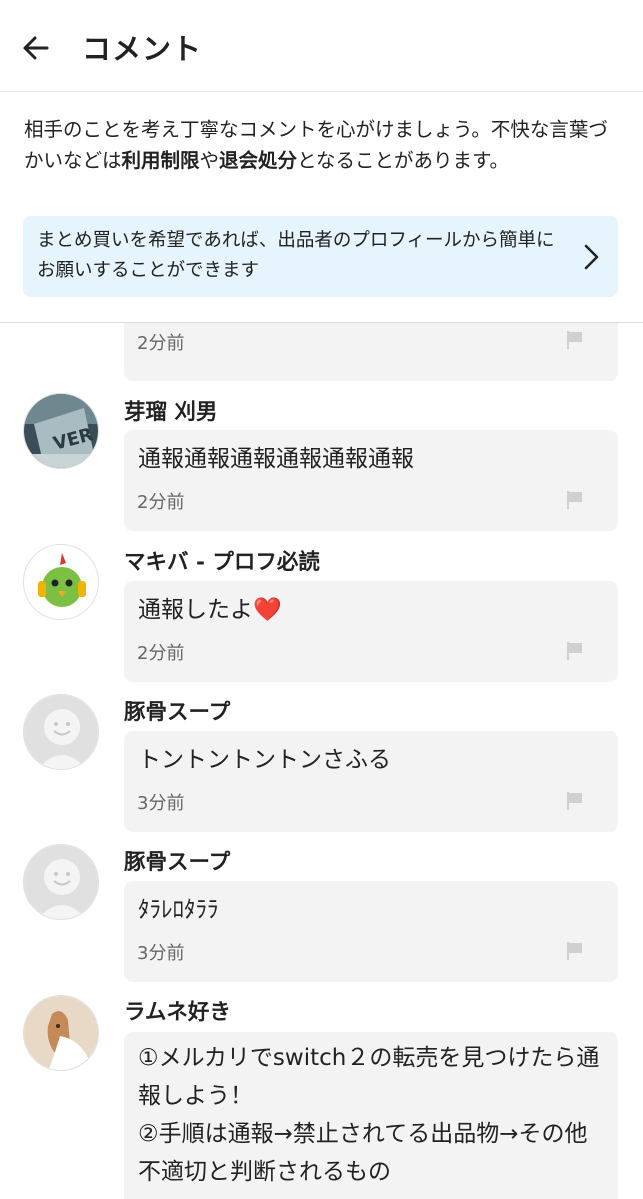 This screenshot has height=1199, width=643. I want to click on cat-avatar-icon, so click(61, 1033).